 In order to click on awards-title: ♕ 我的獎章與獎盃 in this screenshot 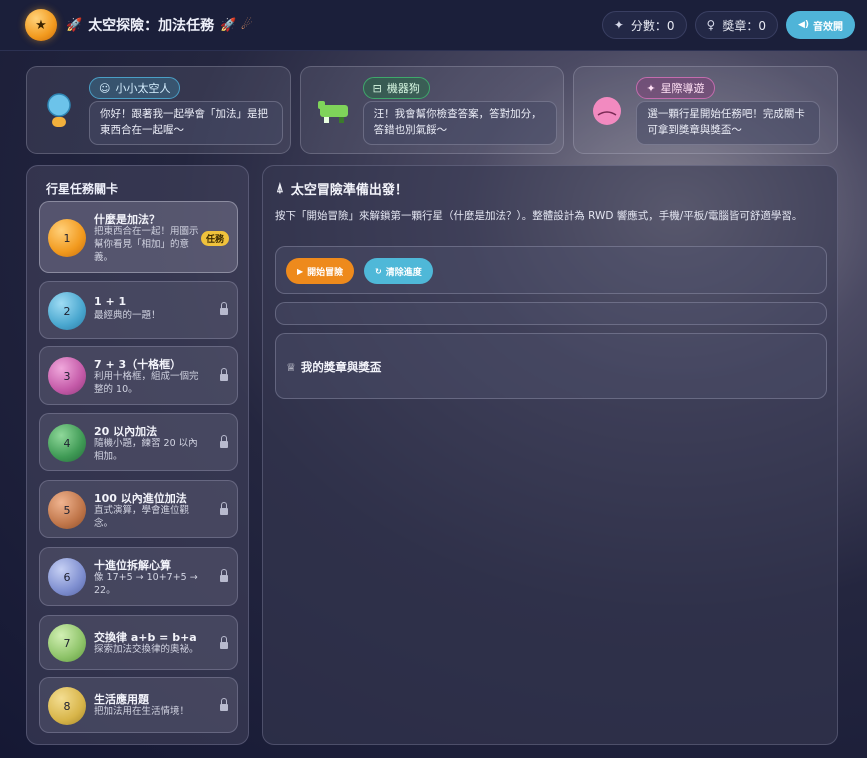, I will do `click(333, 367)`.